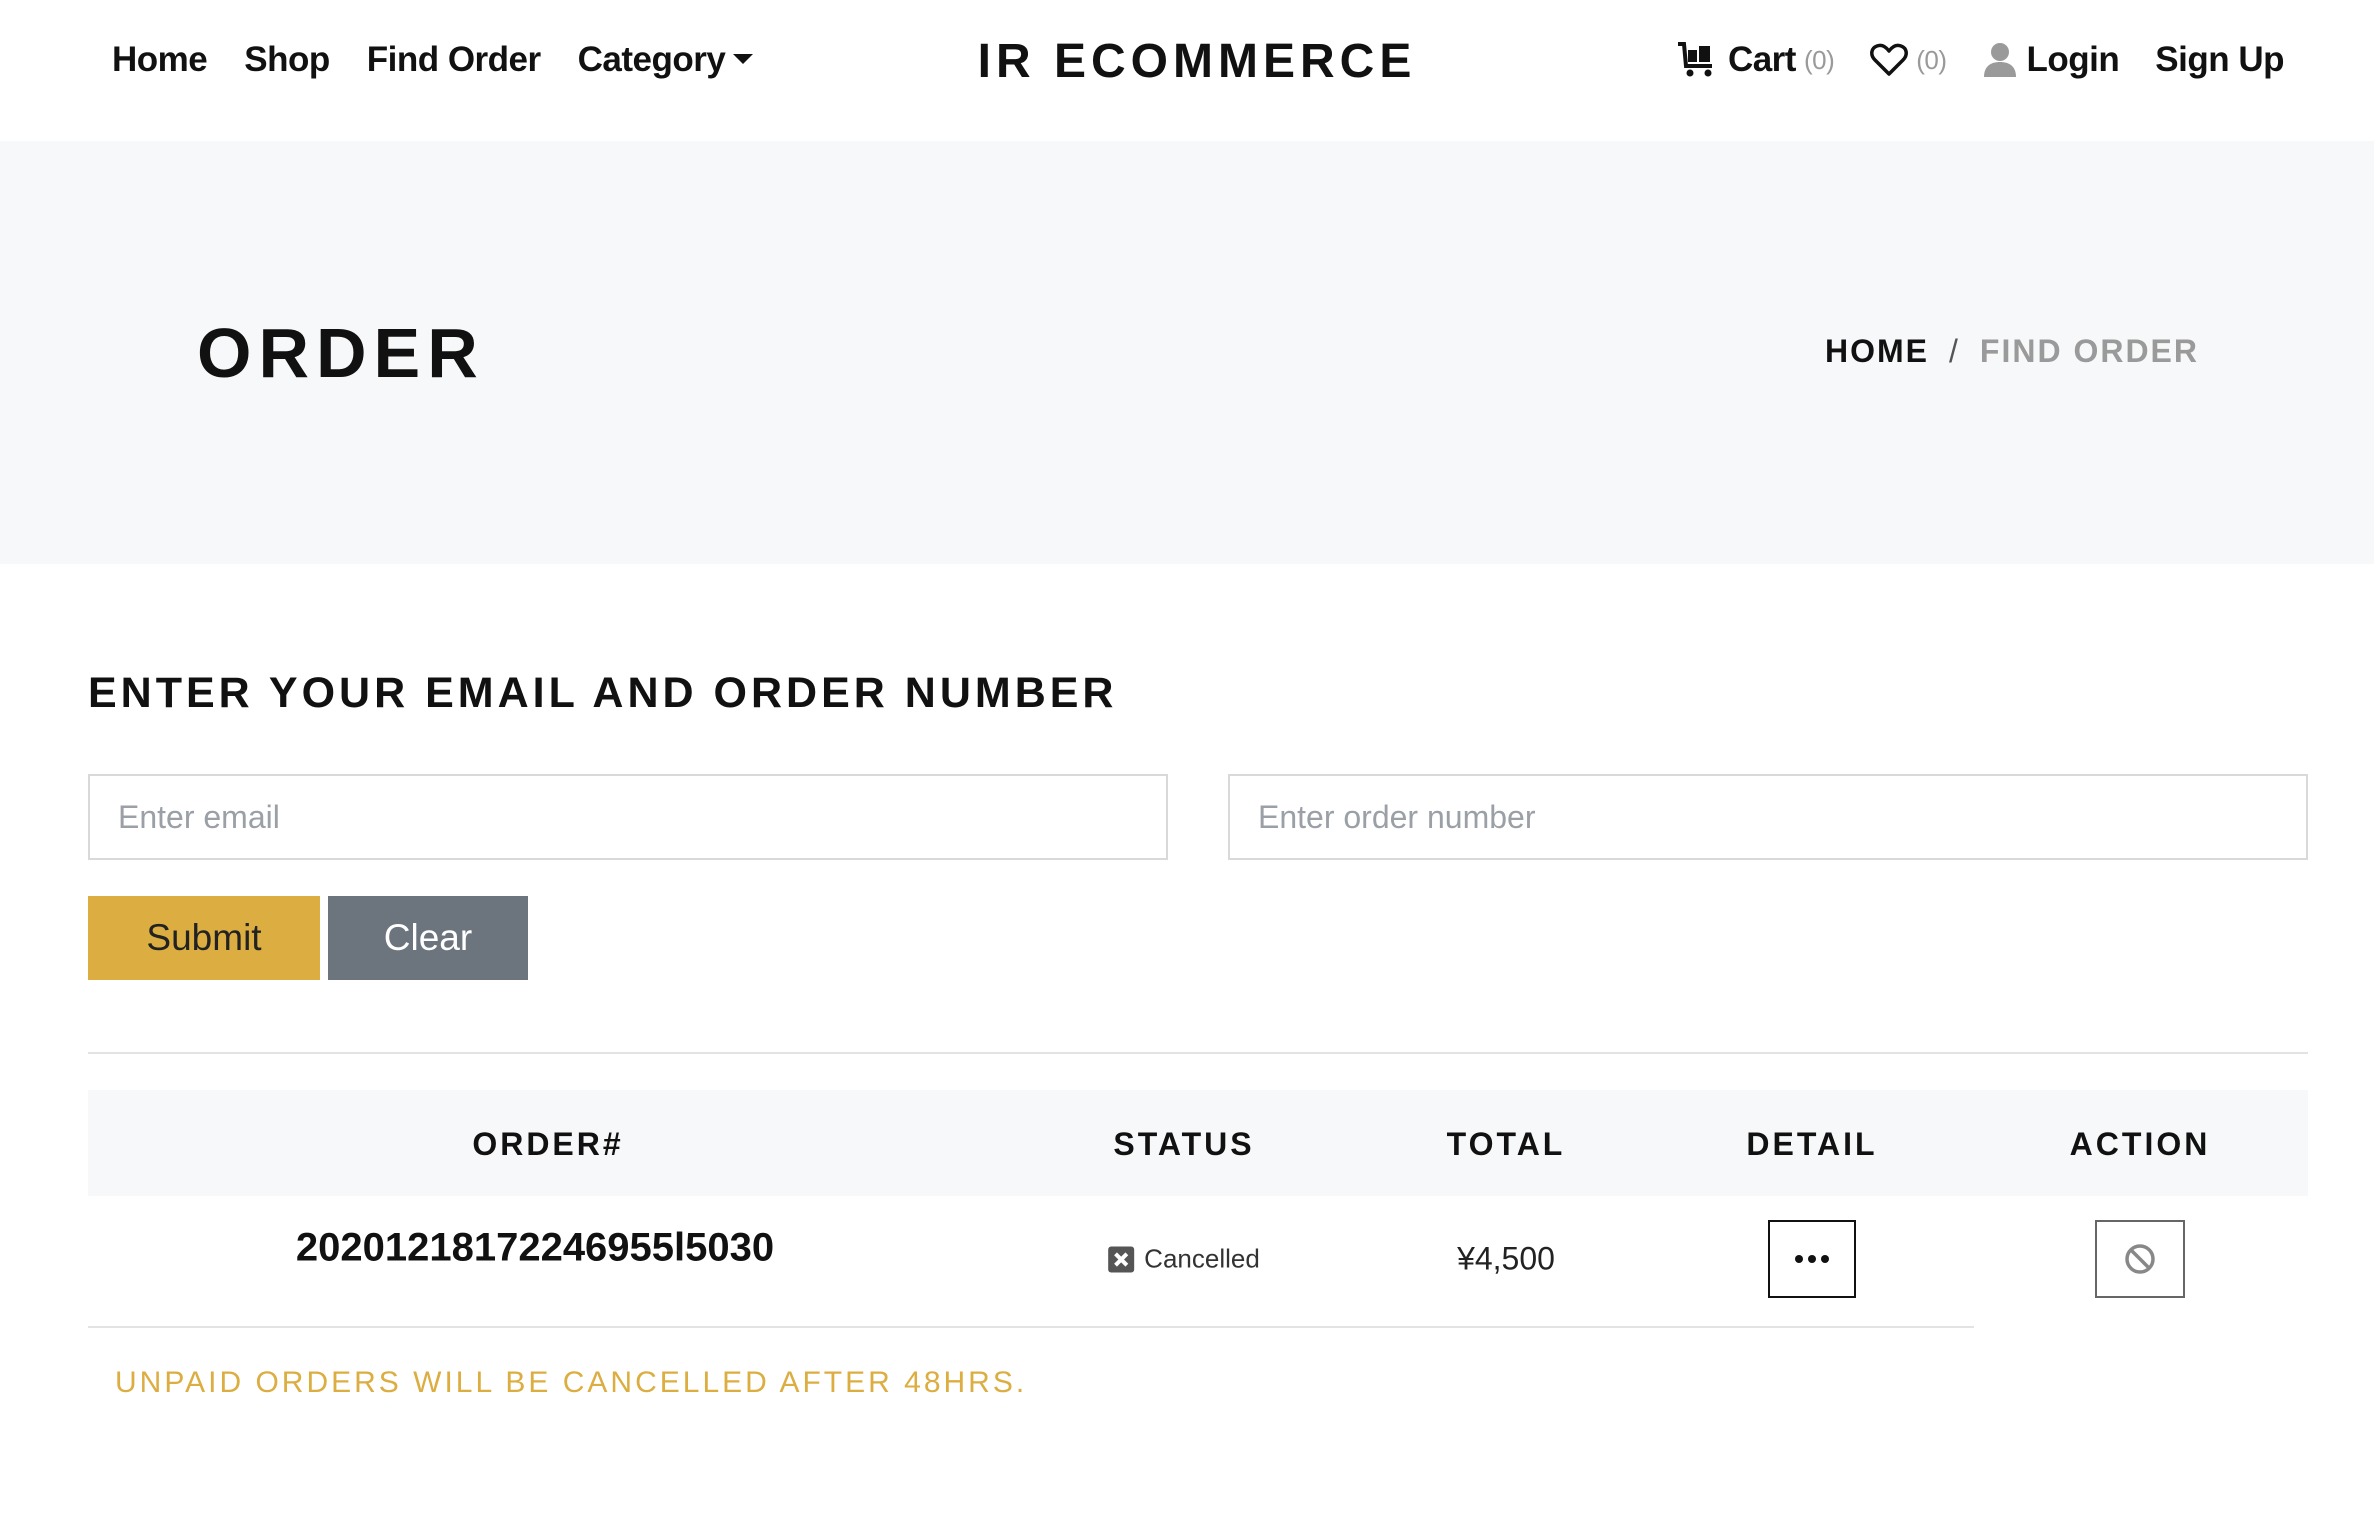 The height and width of the screenshot is (1534, 2374). I want to click on main-nav: Home Shop Find Order Category, so click(433, 60).